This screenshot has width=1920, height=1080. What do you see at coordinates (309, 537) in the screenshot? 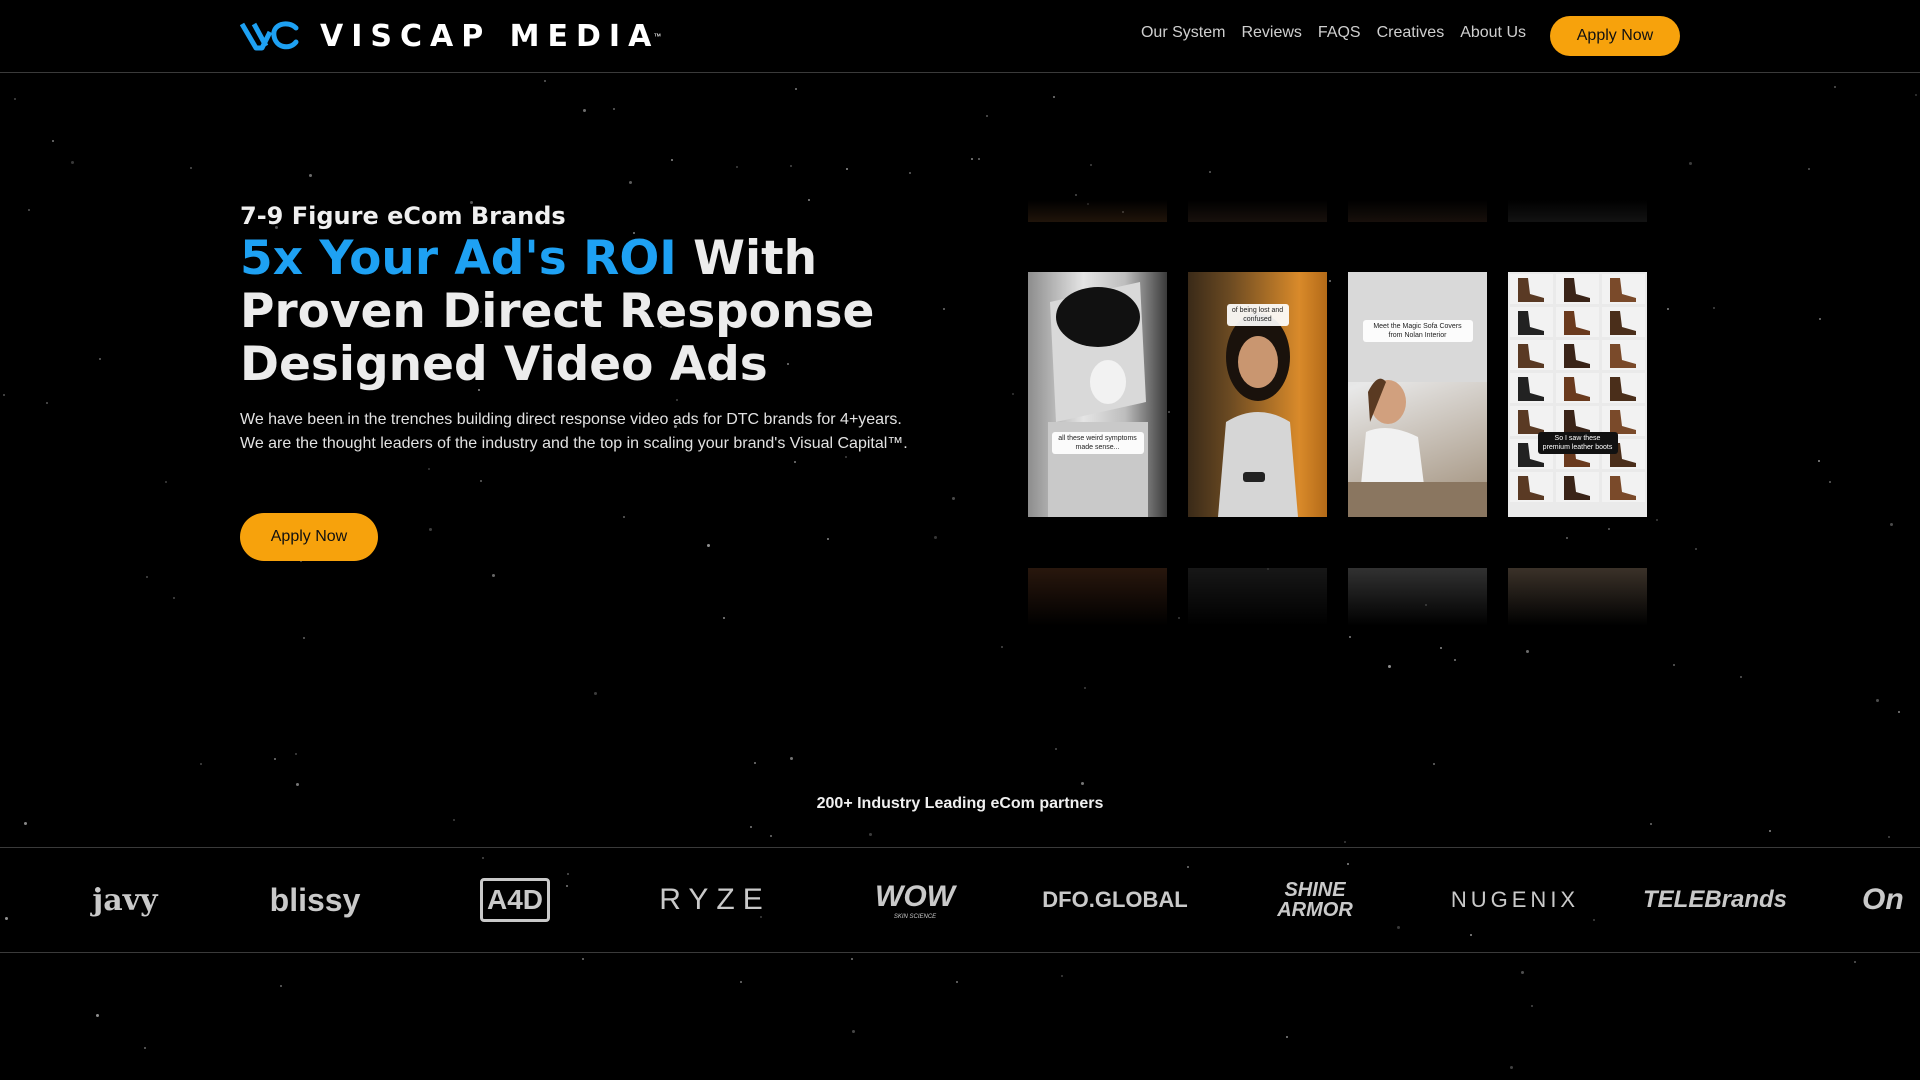
I see `hero-apply-now-button: Apply Now` at bounding box center [309, 537].